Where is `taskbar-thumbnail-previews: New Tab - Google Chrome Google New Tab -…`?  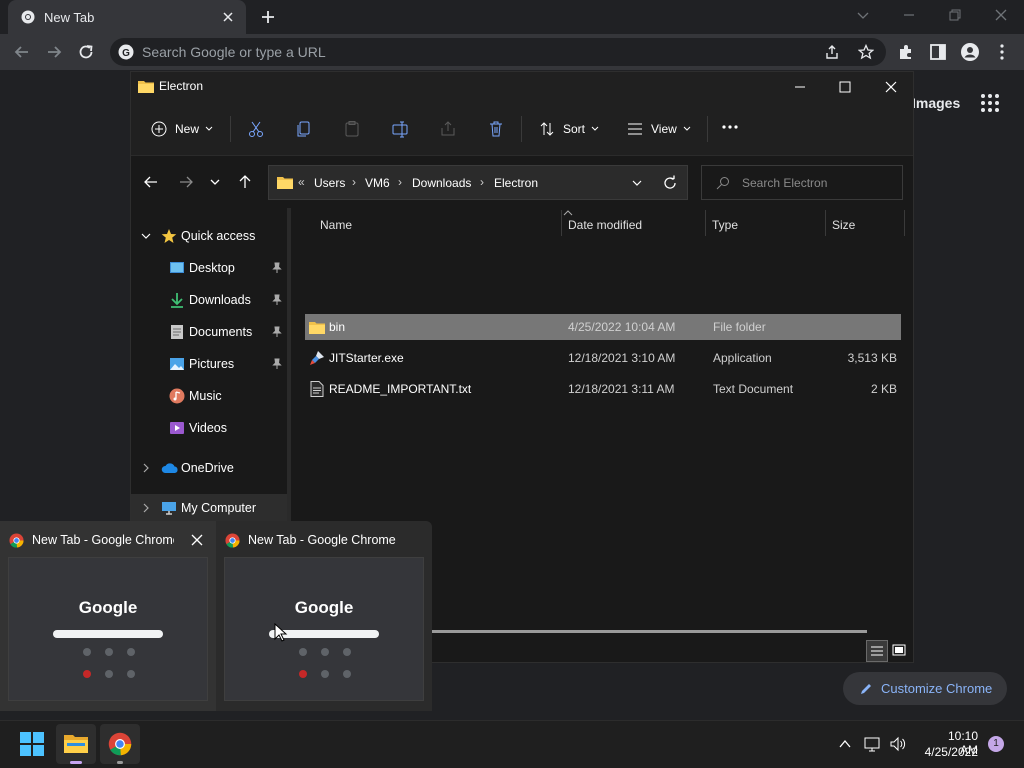 taskbar-thumbnail-previews: New Tab - Google Chrome Google New Tab -… is located at coordinates (216, 616).